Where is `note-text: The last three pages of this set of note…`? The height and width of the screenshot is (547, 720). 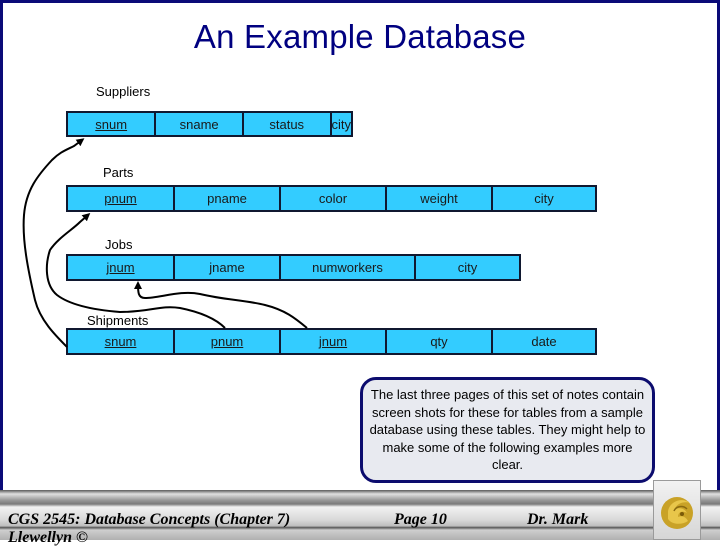
note-text: The last three pages of this set of note… is located at coordinates (507, 430).